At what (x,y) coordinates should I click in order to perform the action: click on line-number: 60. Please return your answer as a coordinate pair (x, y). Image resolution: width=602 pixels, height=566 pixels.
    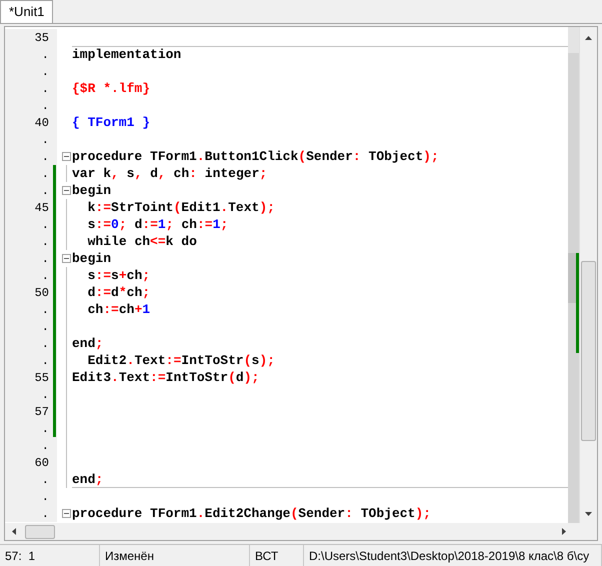
    Looking at the image, I should click on (41, 463).